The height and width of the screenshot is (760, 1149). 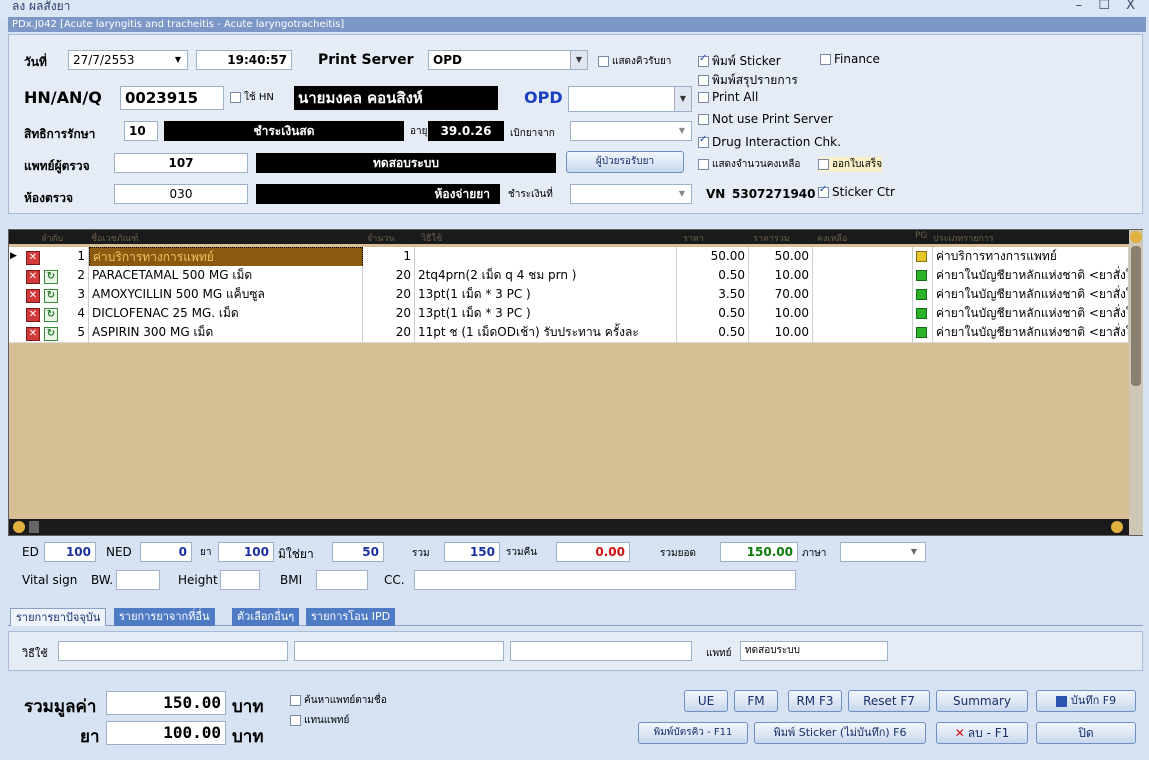 I want to click on cell-total: 10.00, so click(x=781, y=276).